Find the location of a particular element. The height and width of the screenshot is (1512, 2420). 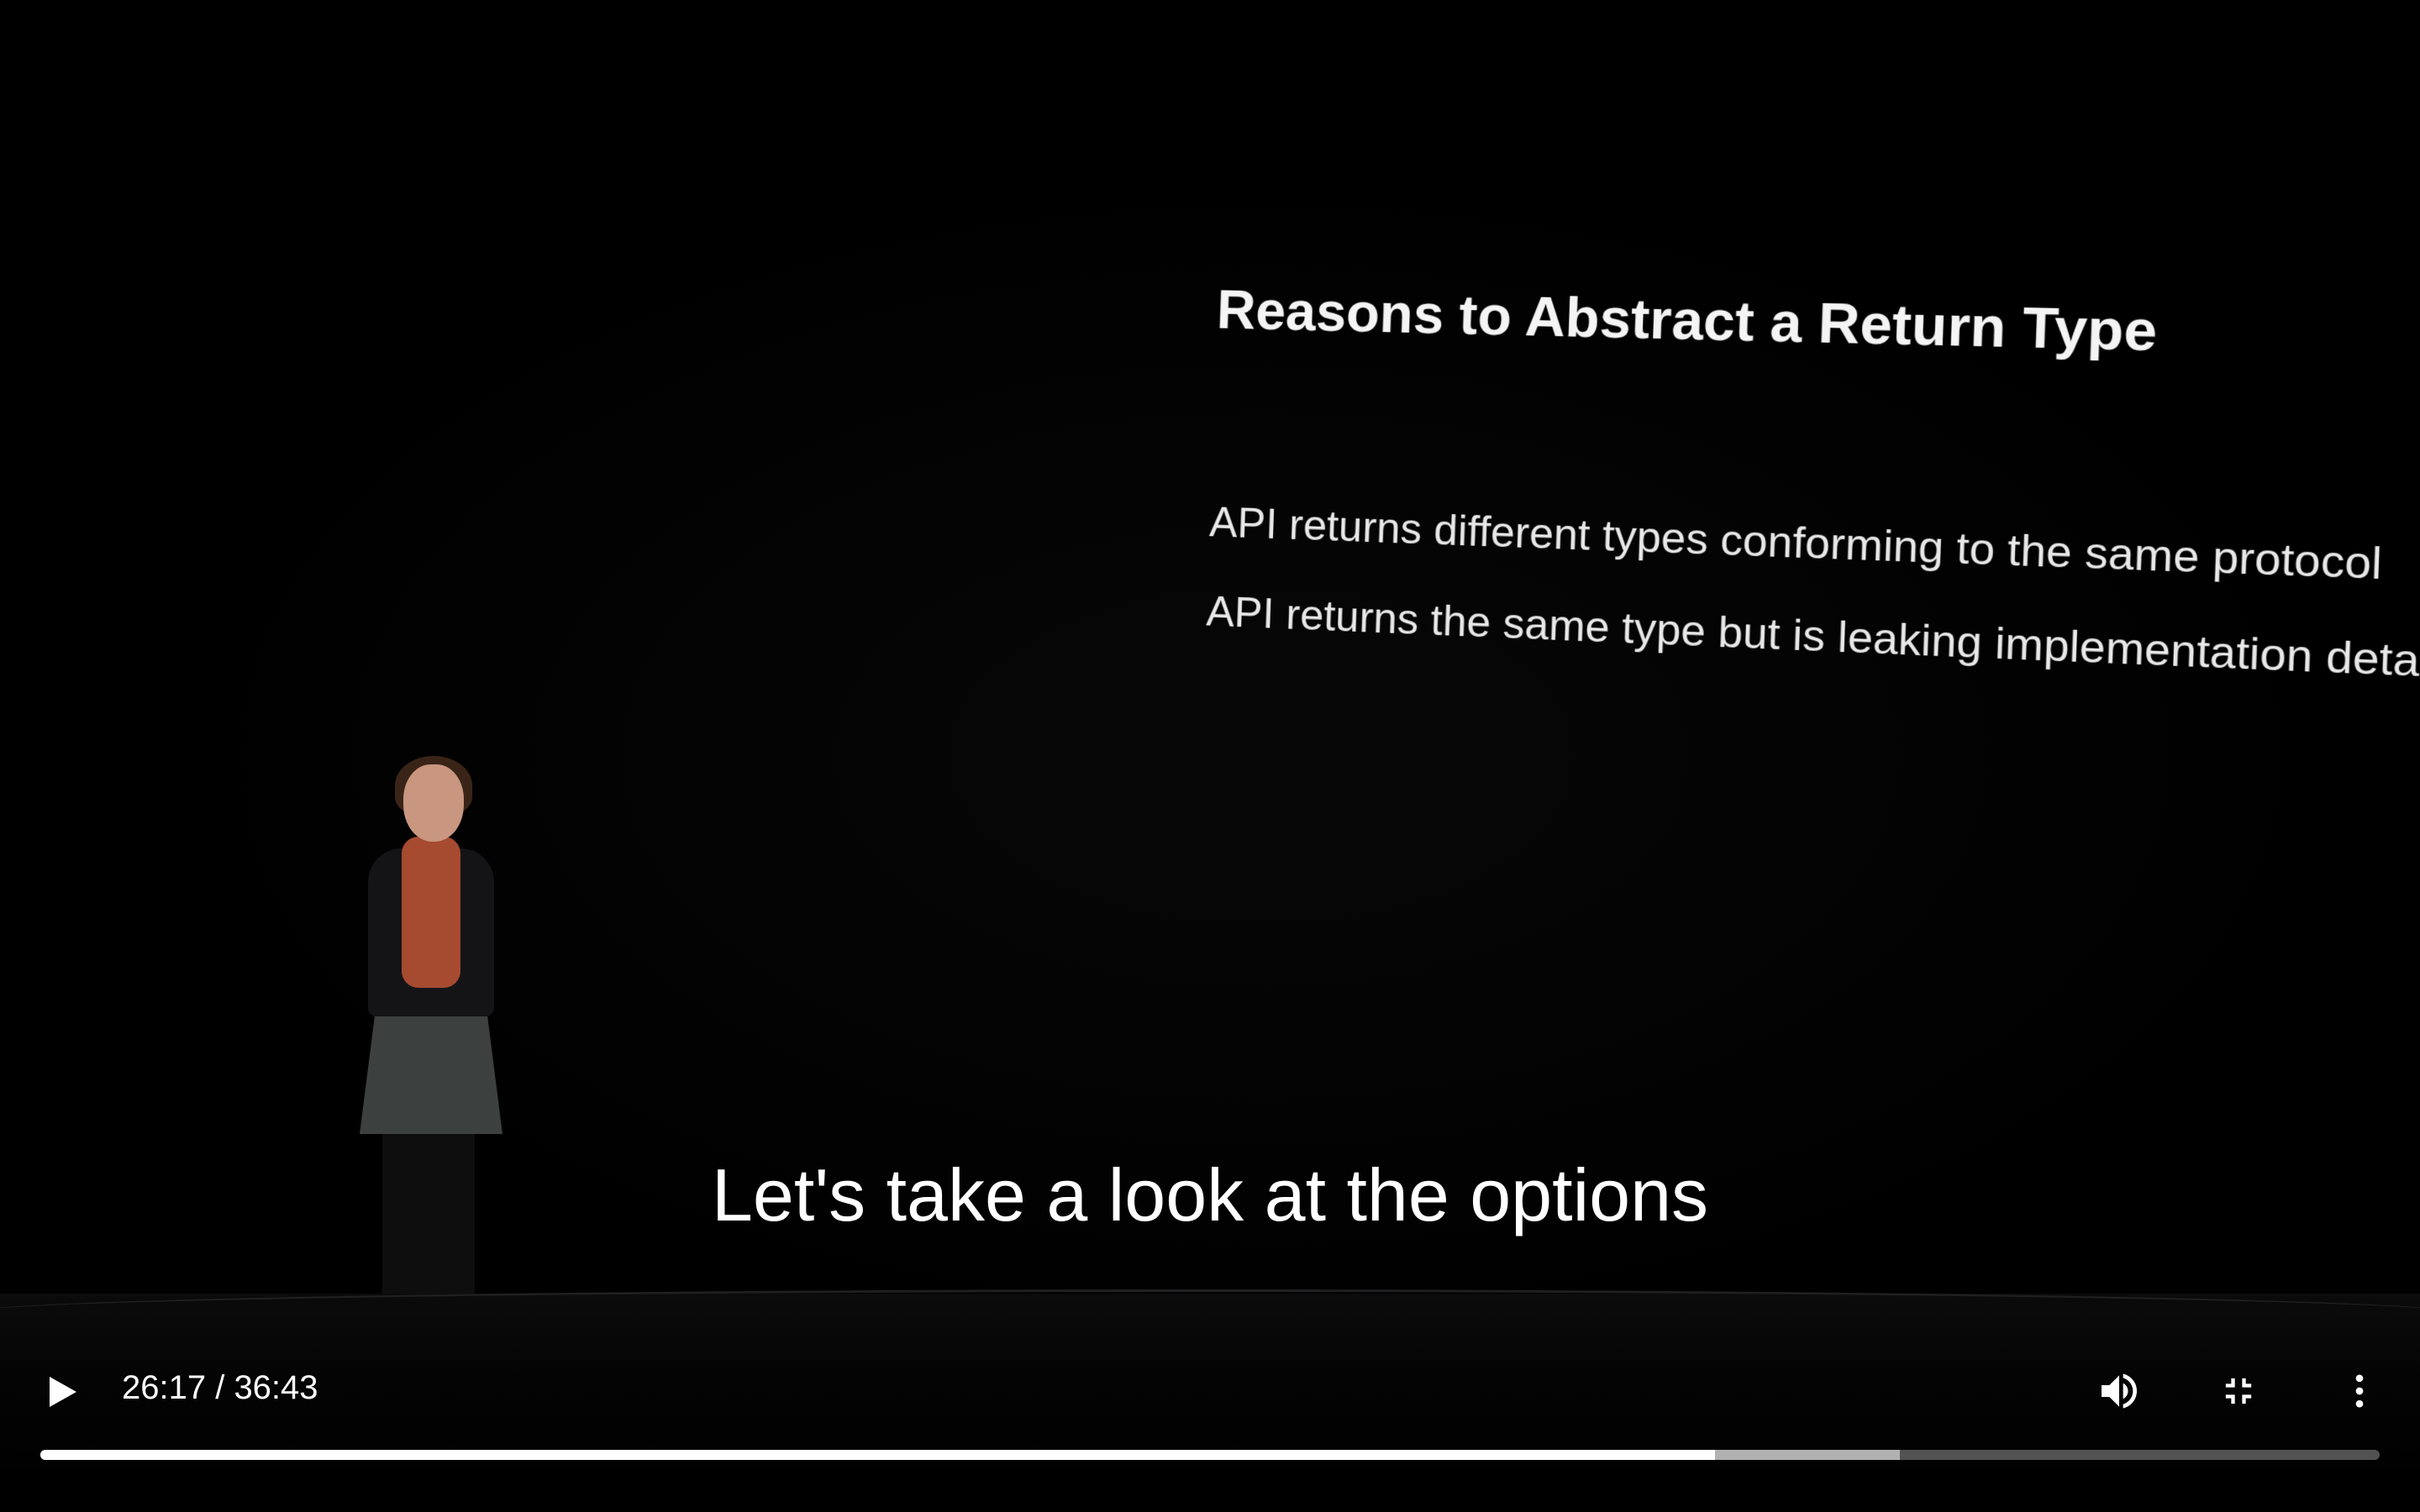

presenter-scarf is located at coordinates (431, 912).